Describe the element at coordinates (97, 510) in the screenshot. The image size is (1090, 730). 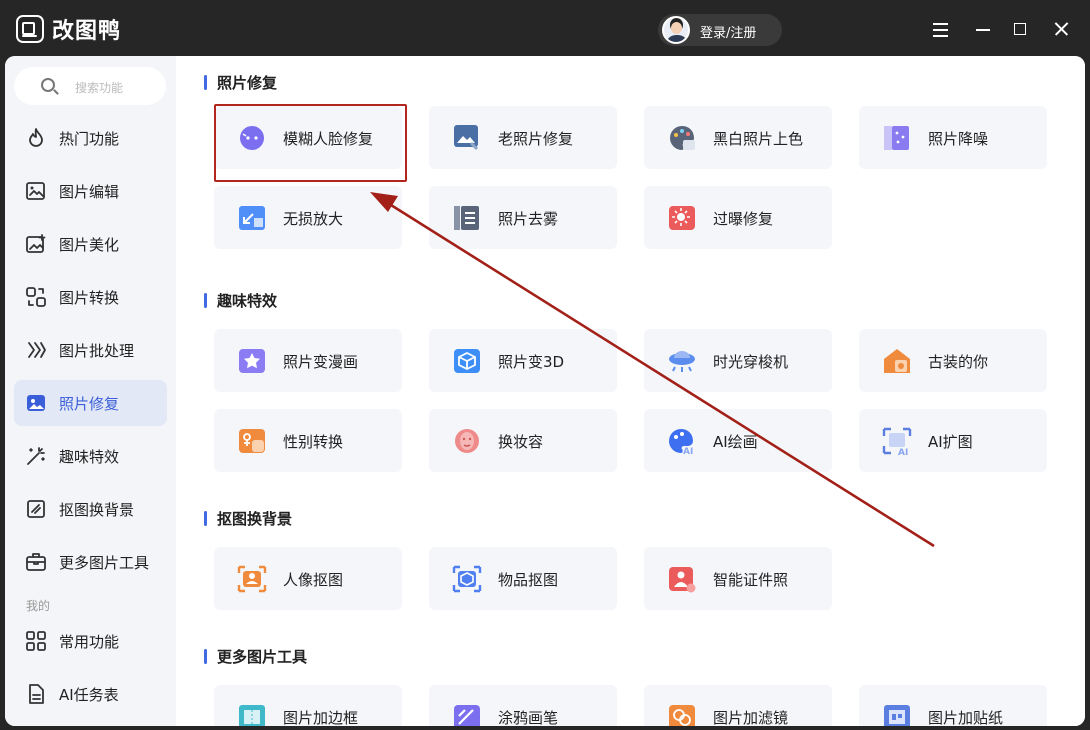
I see `sidebar-item-label: 抠图换背景` at that location.